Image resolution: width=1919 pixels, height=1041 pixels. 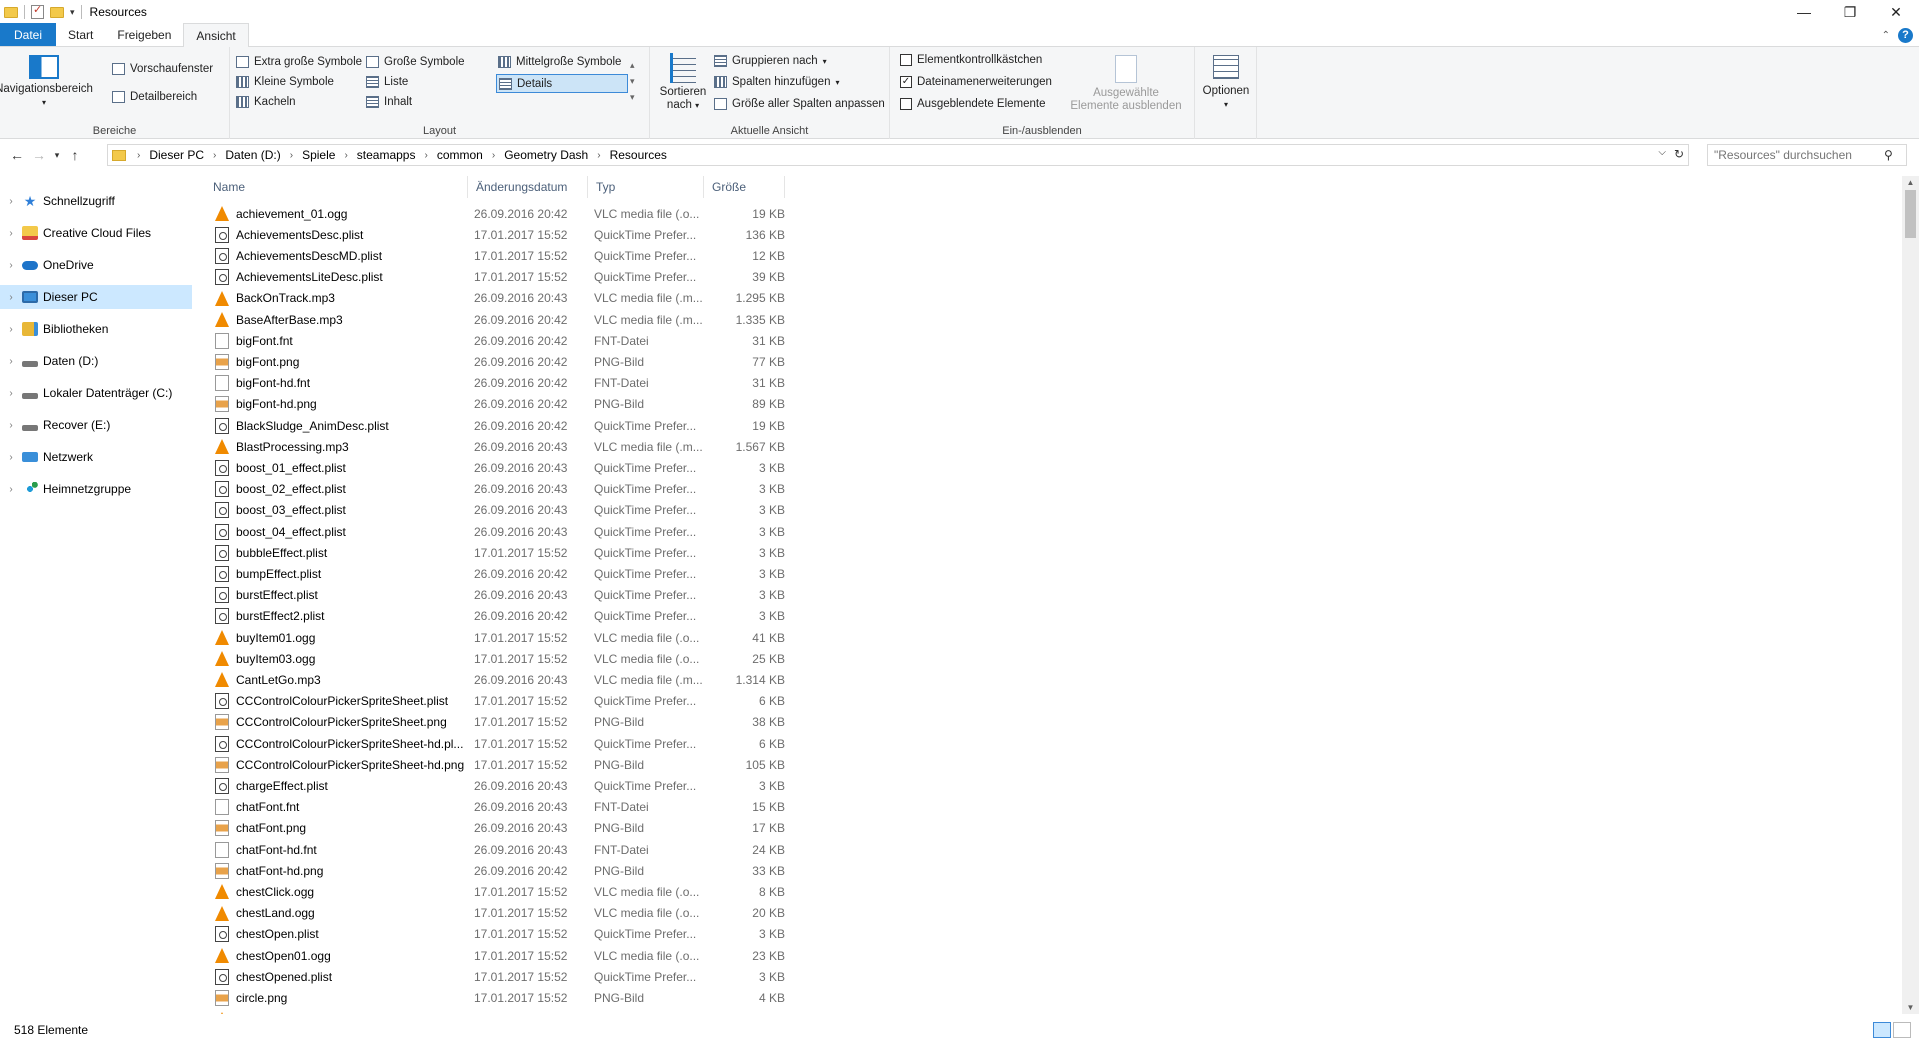 I want to click on layout-grosse-symbole: Große Symbole, so click(x=415, y=62).